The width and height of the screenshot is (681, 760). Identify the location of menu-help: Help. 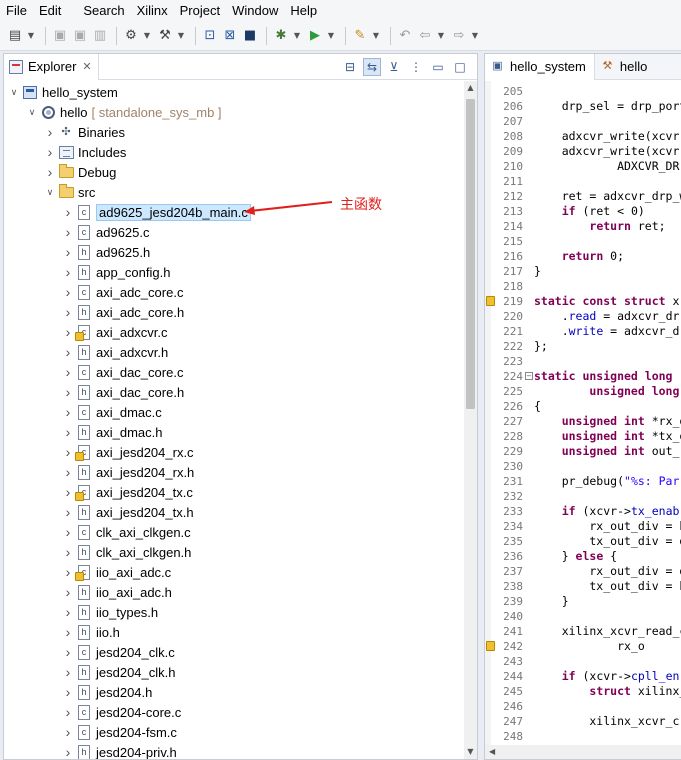
(303, 10).